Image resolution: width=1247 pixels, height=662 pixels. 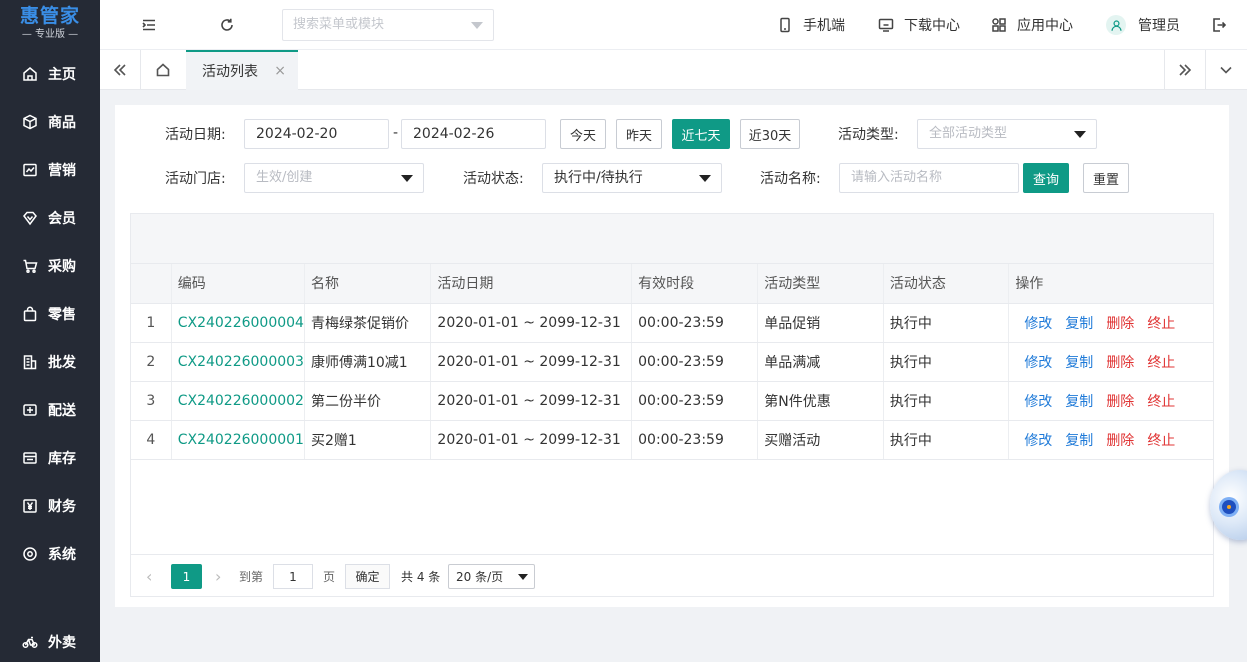 I want to click on yesterday-button: 昨天, so click(x=639, y=134).